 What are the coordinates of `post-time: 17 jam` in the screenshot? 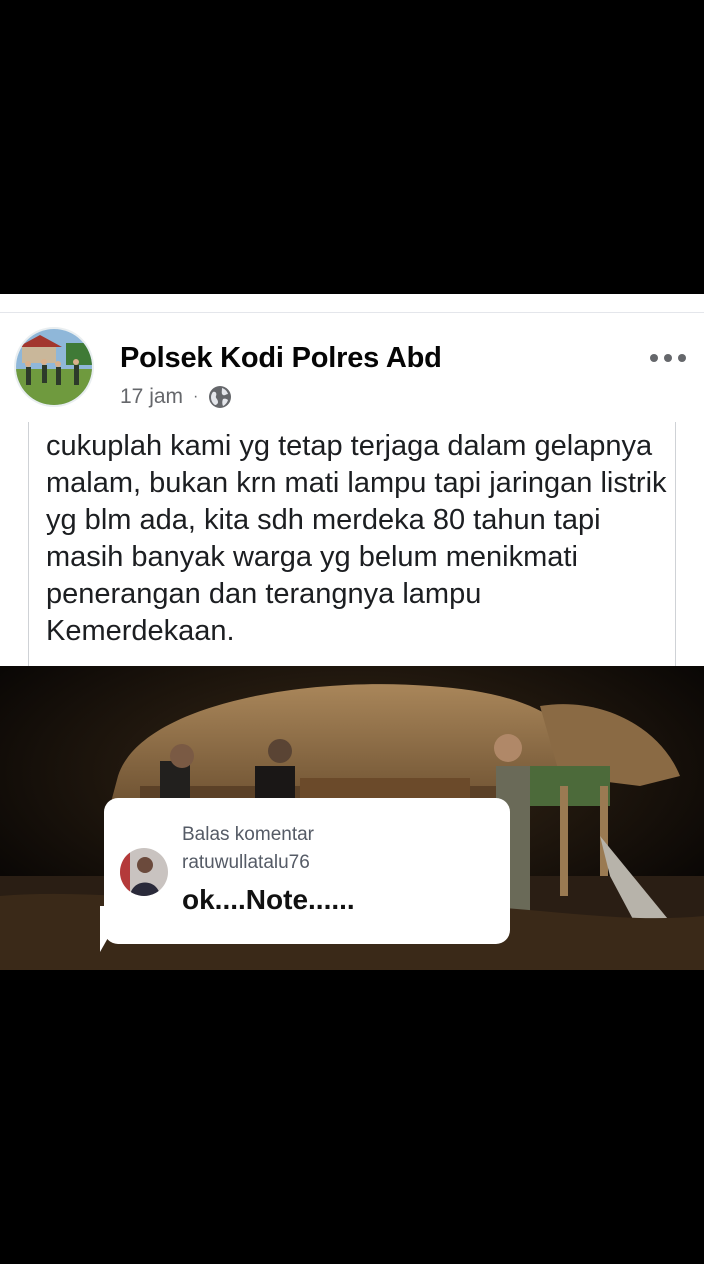 It's located at (151, 397).